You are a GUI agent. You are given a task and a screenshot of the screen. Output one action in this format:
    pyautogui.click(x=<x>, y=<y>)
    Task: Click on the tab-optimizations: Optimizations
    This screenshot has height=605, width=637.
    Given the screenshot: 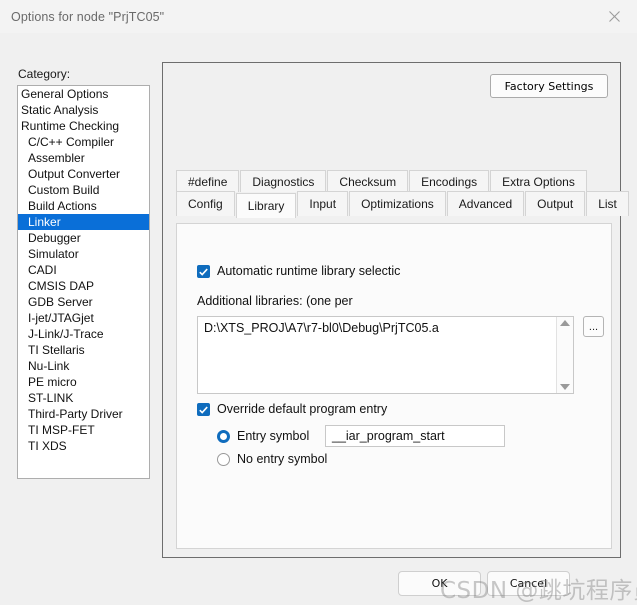 What is the action you would take?
    pyautogui.click(x=397, y=203)
    